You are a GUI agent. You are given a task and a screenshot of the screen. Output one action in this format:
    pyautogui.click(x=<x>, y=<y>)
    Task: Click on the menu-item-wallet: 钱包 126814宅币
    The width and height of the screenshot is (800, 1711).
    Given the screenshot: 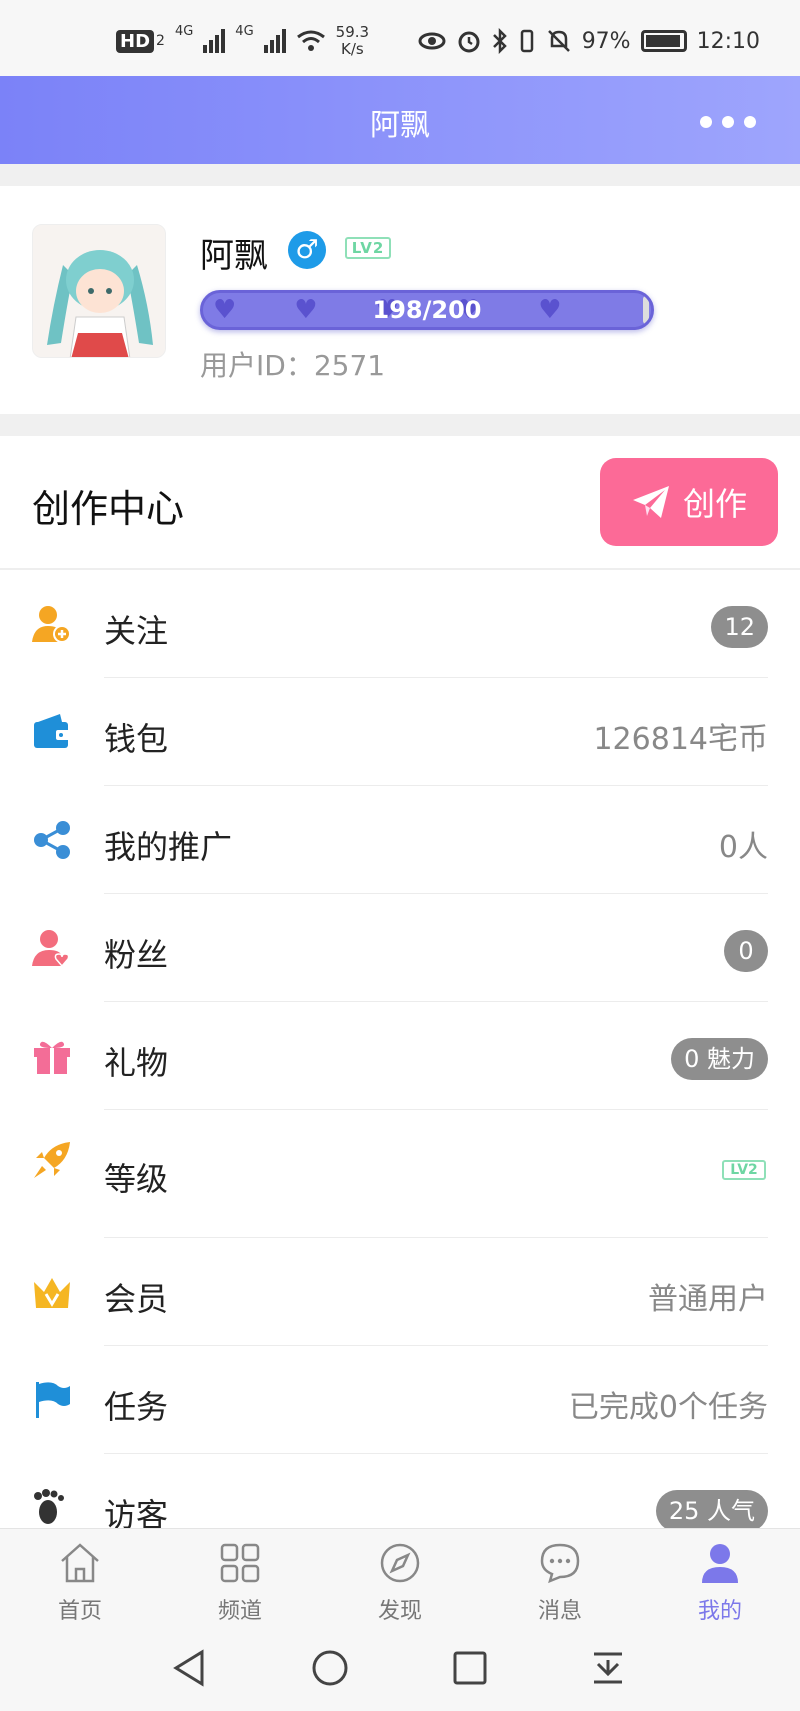 What is the action you would take?
    pyautogui.click(x=400, y=732)
    